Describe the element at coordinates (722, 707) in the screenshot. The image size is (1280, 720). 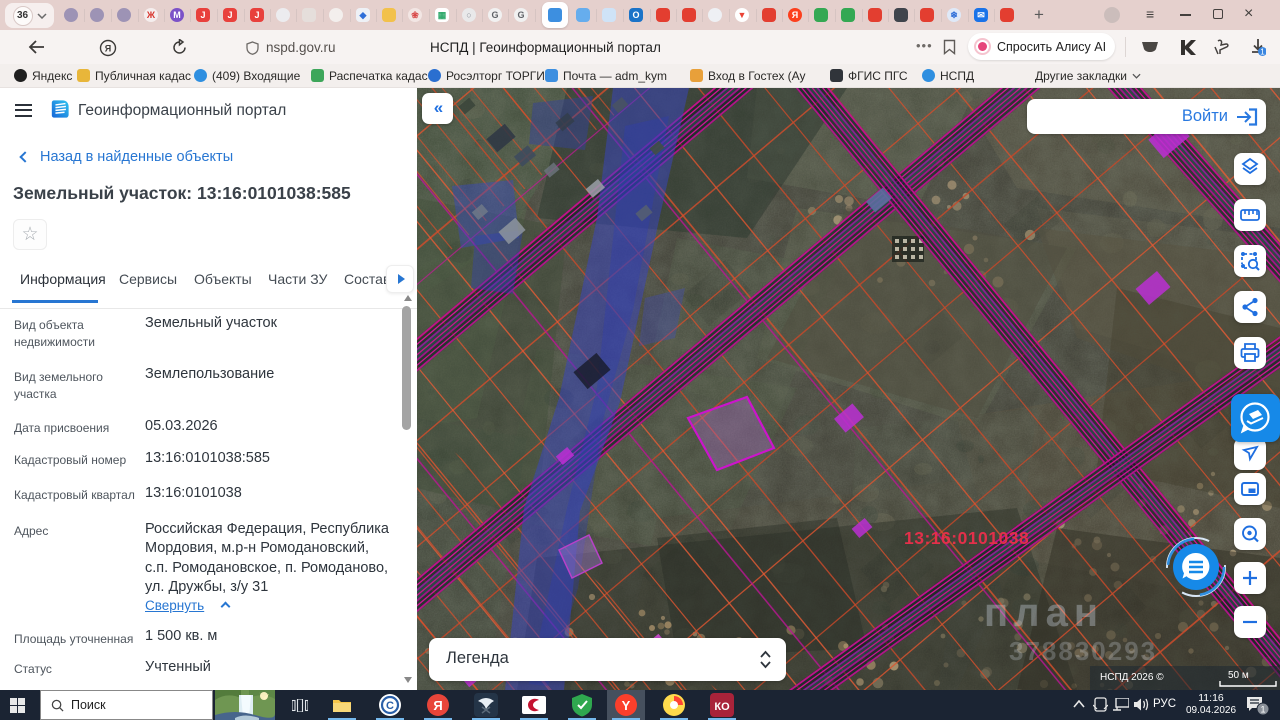
I see `svg-text: КО` at that location.